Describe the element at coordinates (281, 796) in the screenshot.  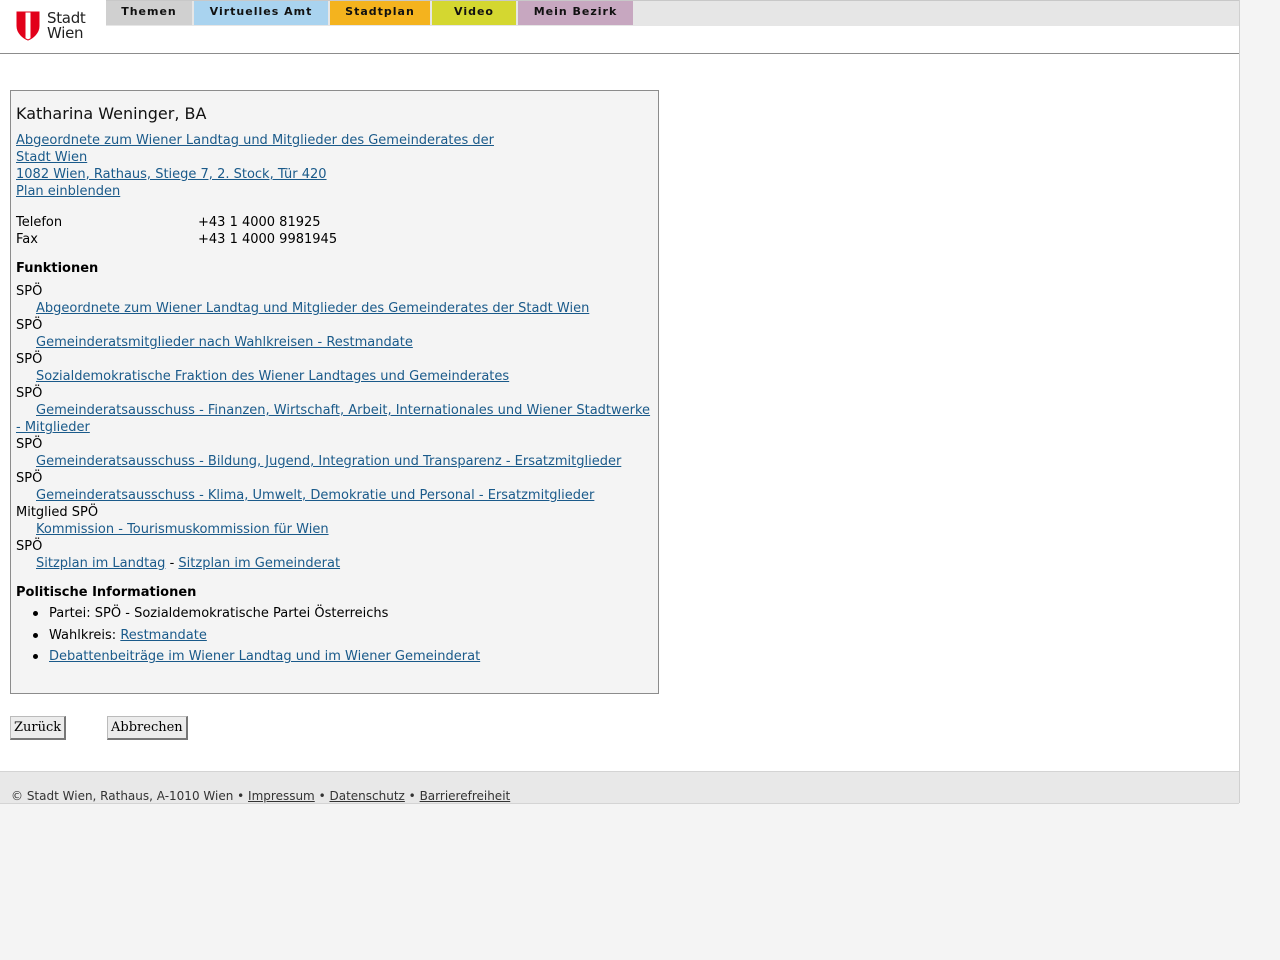
I see `impressum-link: Impressum` at that location.